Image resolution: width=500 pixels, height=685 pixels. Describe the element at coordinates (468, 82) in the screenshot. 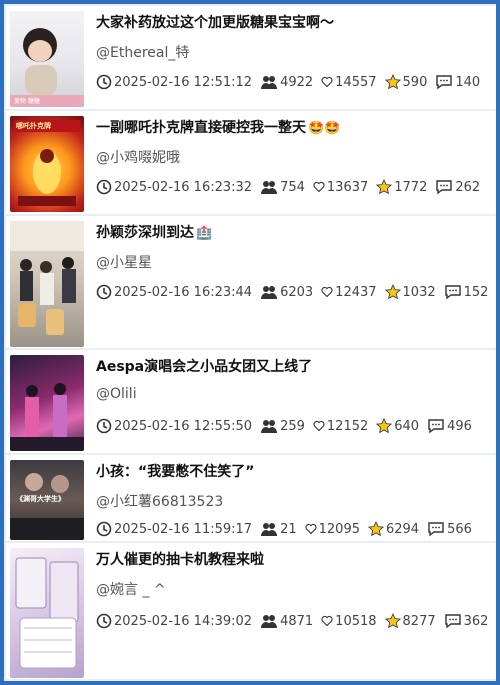

I see `comment-count: 140` at that location.